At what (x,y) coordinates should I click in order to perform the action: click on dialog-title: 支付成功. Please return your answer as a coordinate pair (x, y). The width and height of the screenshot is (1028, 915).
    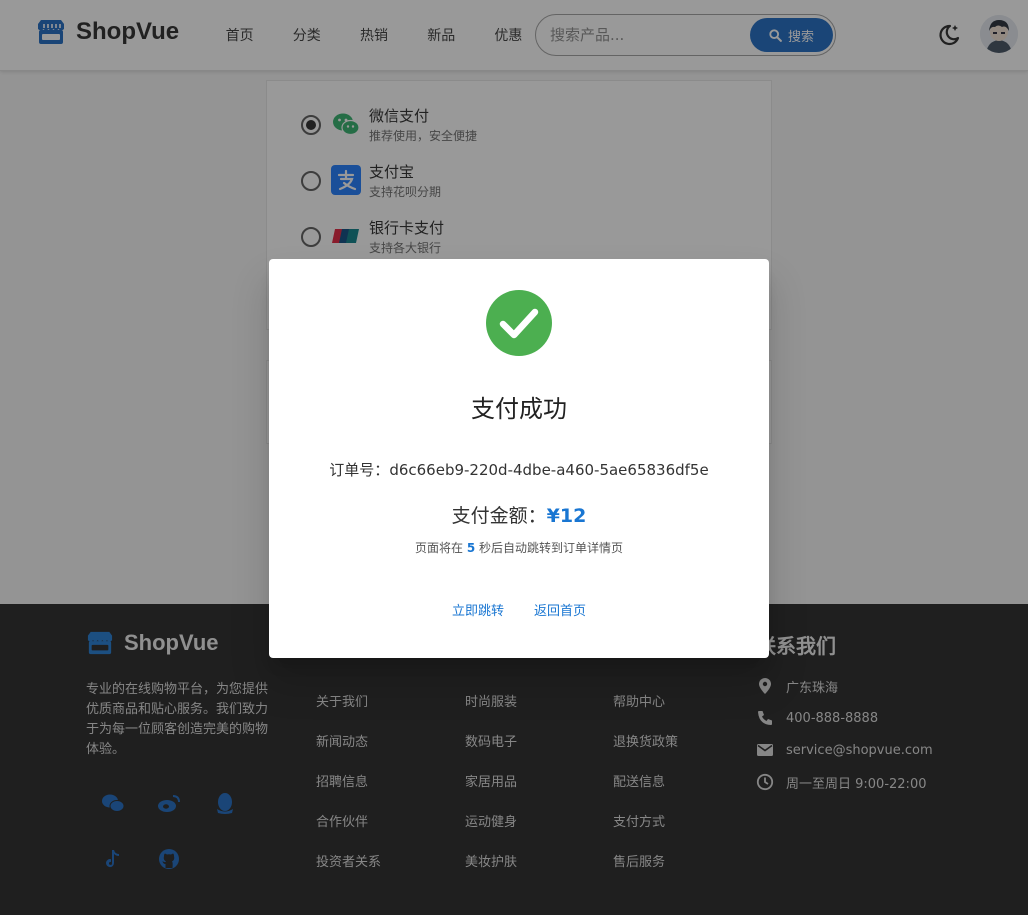
    Looking at the image, I should click on (519, 409).